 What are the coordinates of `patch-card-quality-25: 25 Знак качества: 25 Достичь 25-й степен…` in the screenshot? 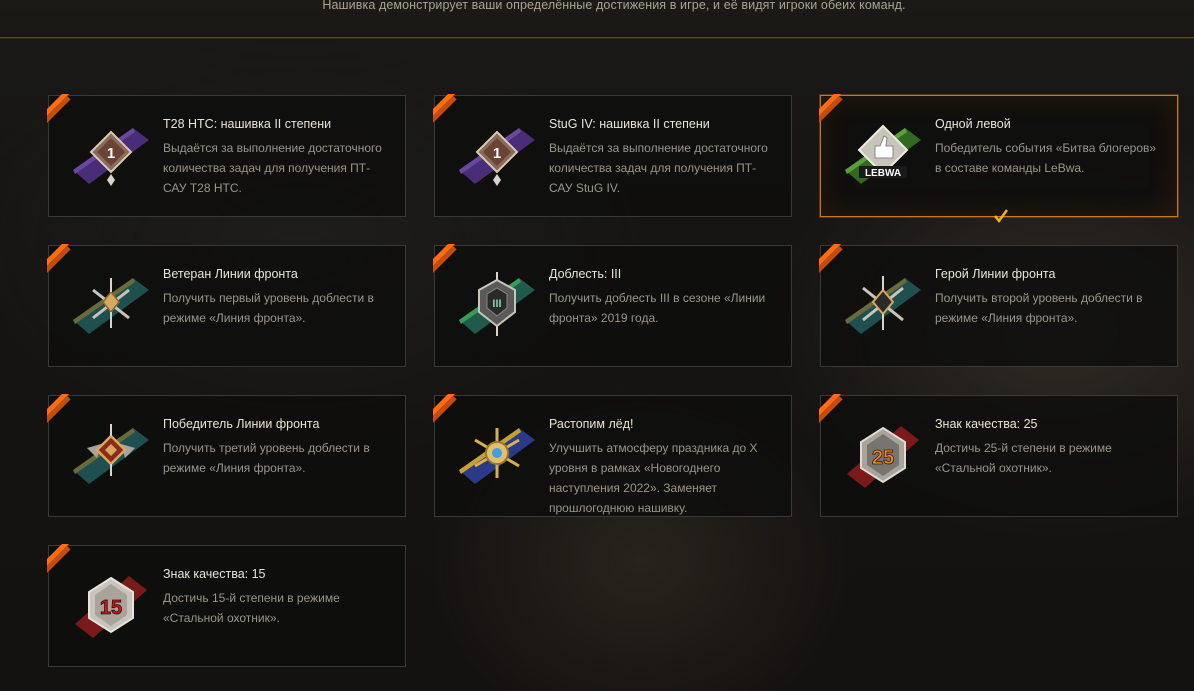 It's located at (998, 455).